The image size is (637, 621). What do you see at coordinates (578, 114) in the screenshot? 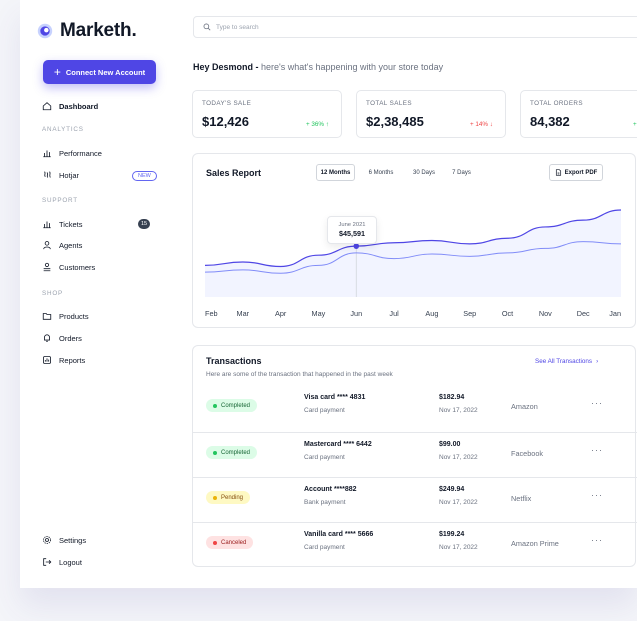
I see `stat-card-total-orders: TOTAL ORDERS 84,382 +` at bounding box center [578, 114].